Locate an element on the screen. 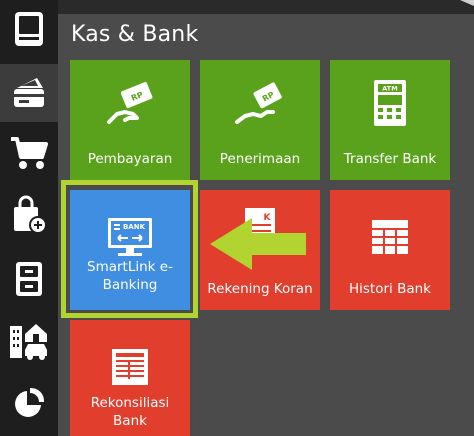 The width and height of the screenshot is (474, 436). atm-icon: ATM is located at coordinates (390, 103).